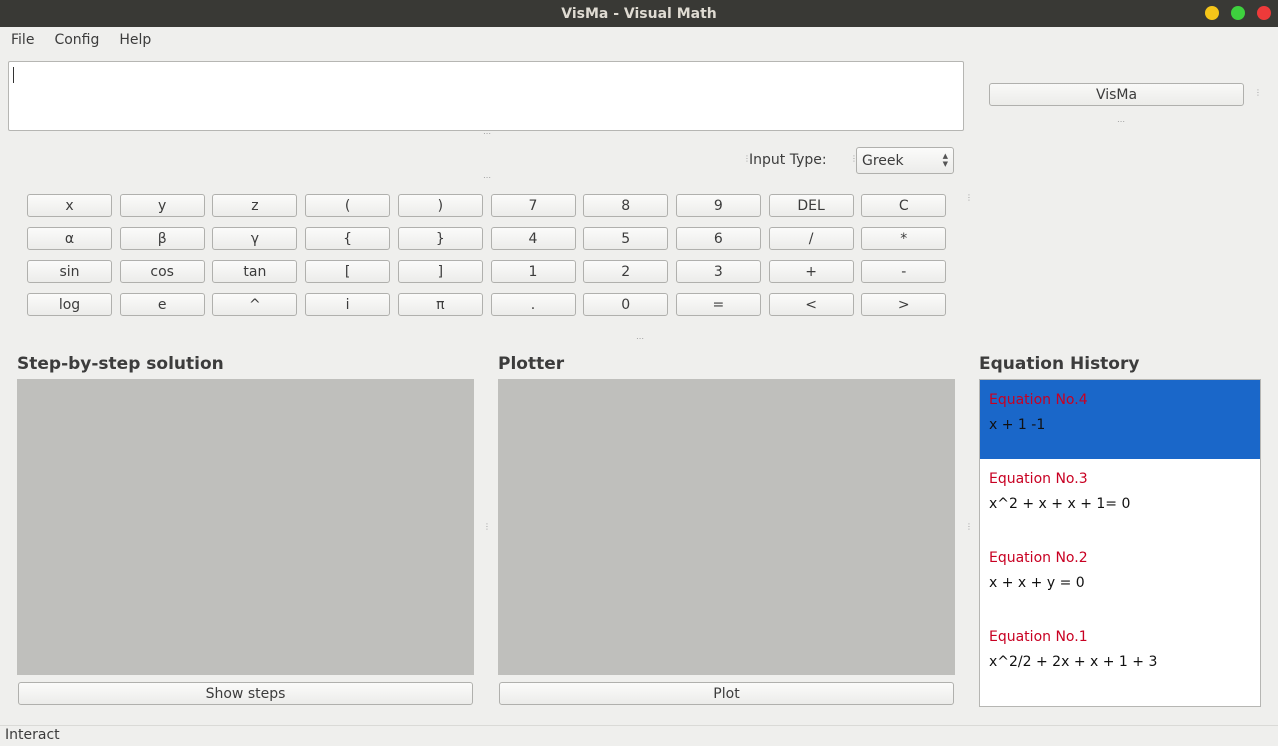 This screenshot has width=1278, height=746. I want to click on menu-config: Config, so click(76, 40).